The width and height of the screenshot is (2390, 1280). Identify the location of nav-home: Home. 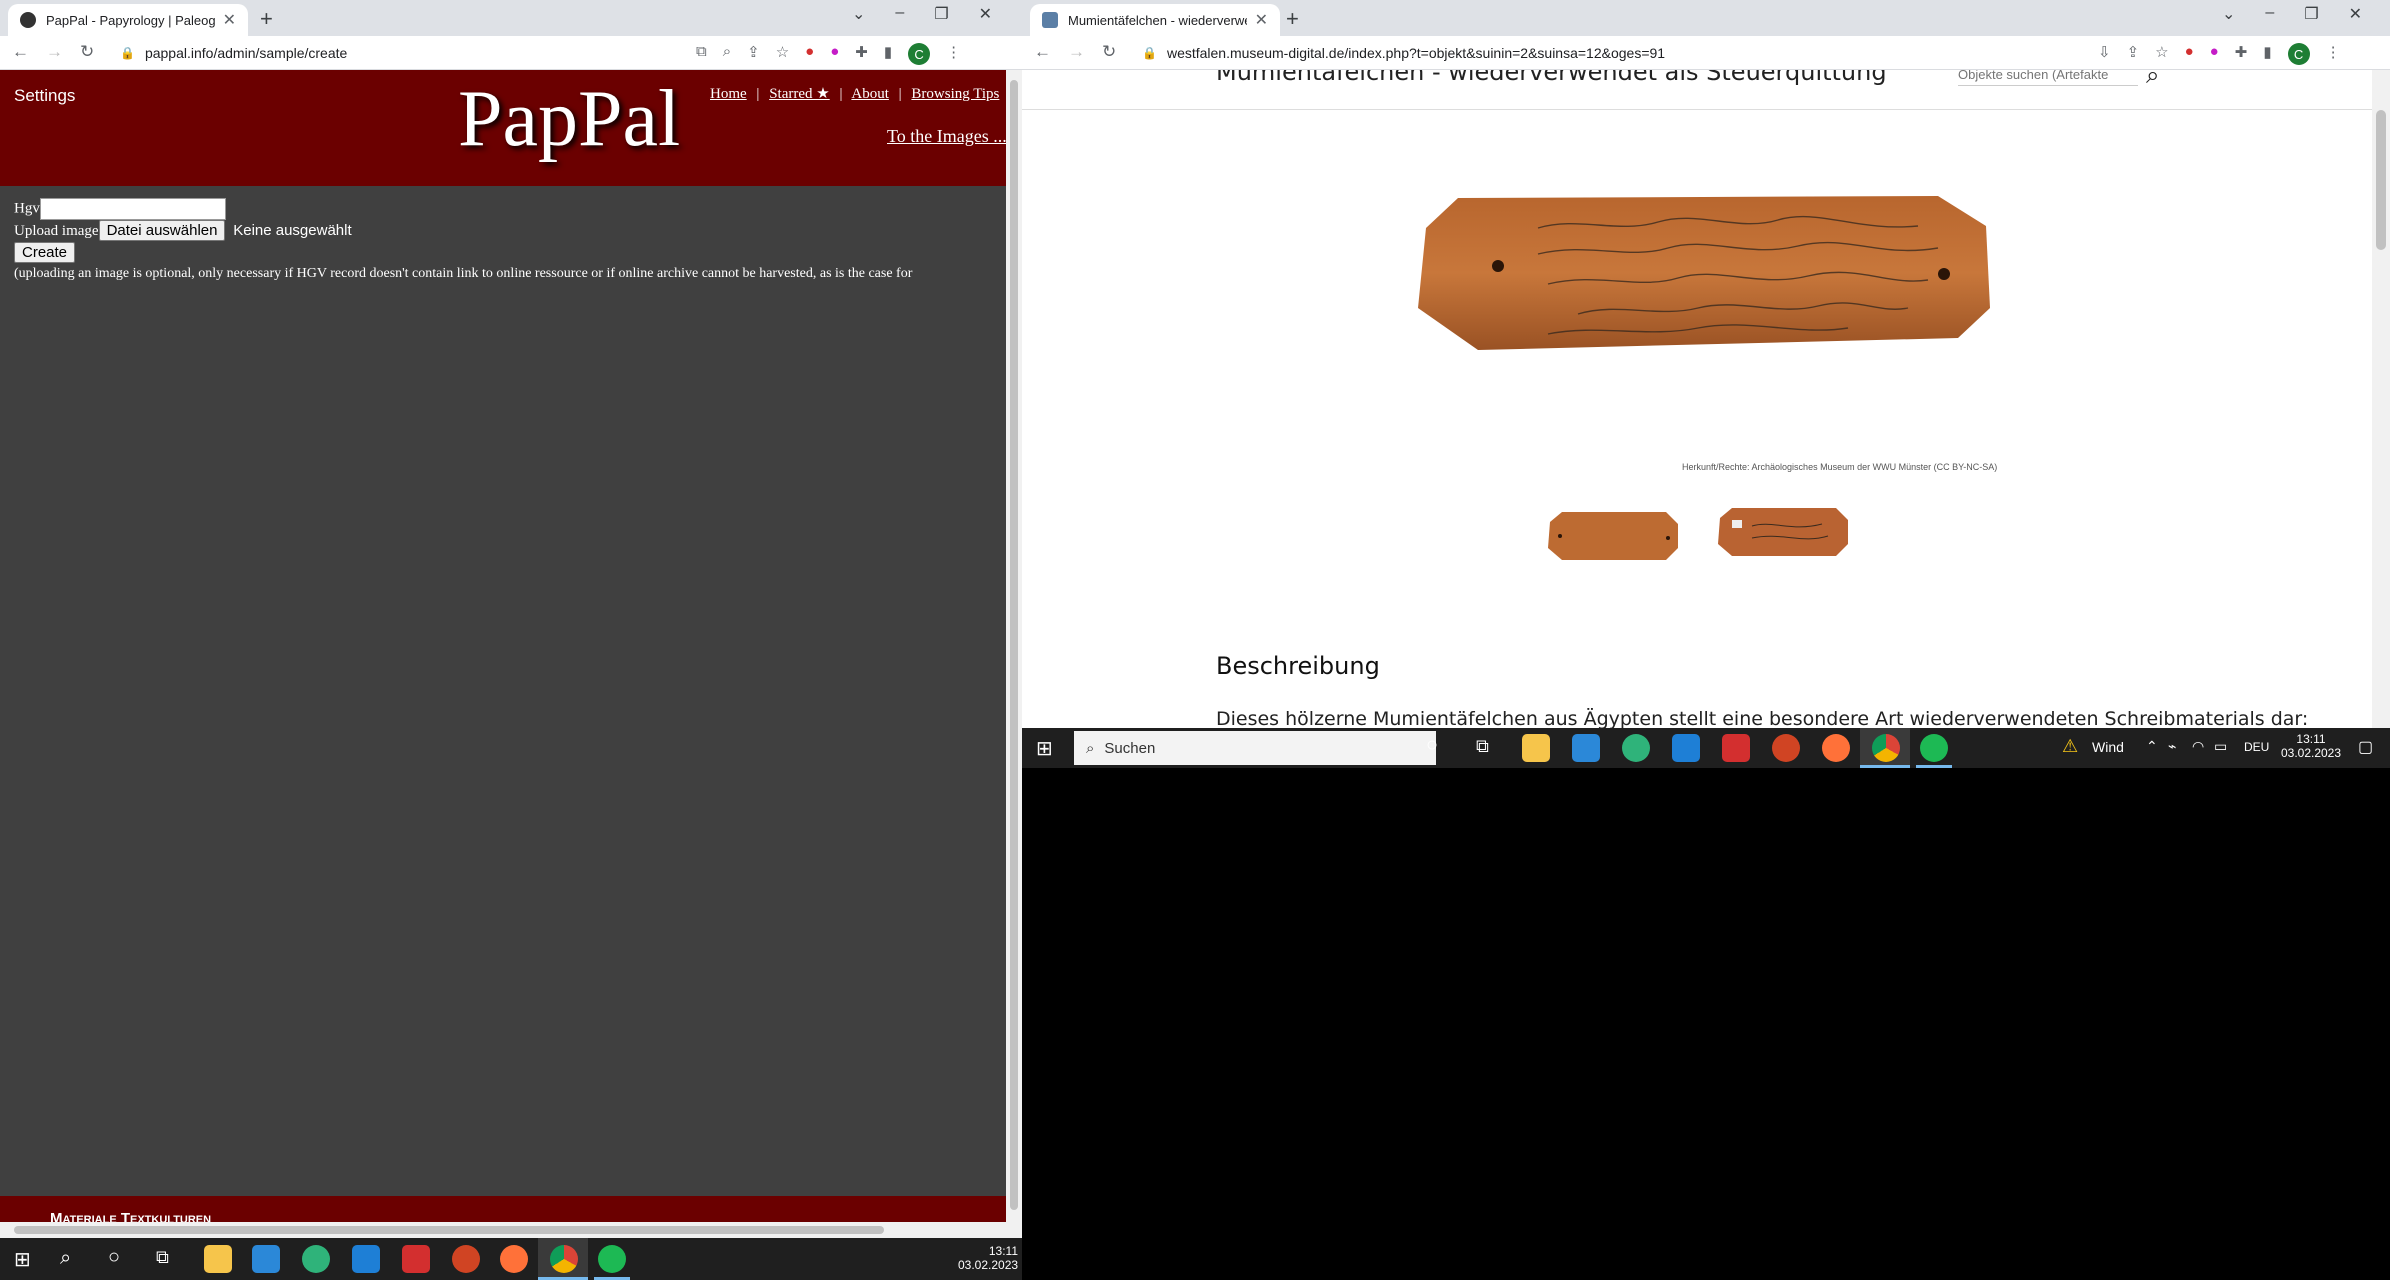
(728, 94).